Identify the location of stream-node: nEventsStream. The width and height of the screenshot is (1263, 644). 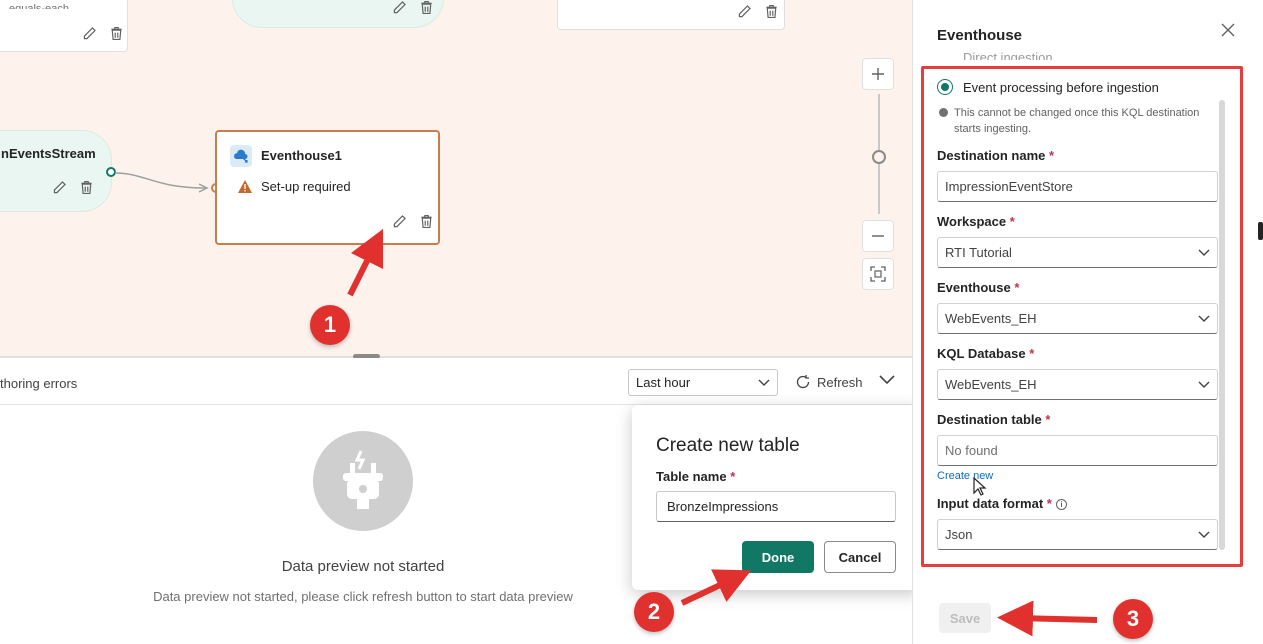
(56, 171).